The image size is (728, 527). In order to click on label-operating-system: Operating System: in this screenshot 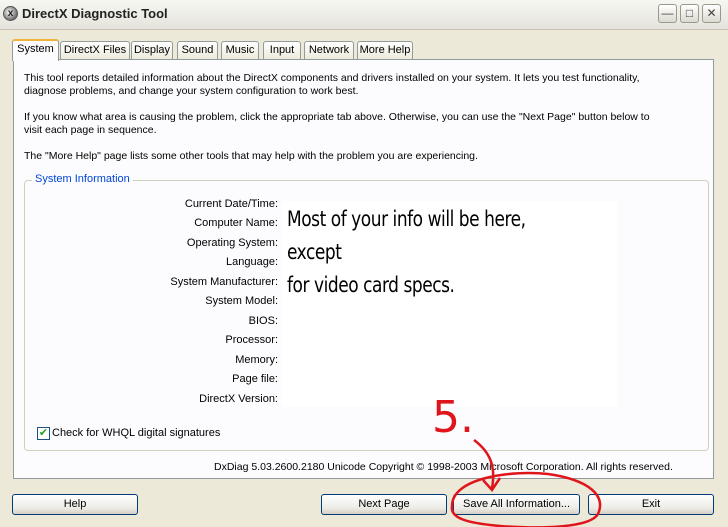, I will do `click(232, 243)`.